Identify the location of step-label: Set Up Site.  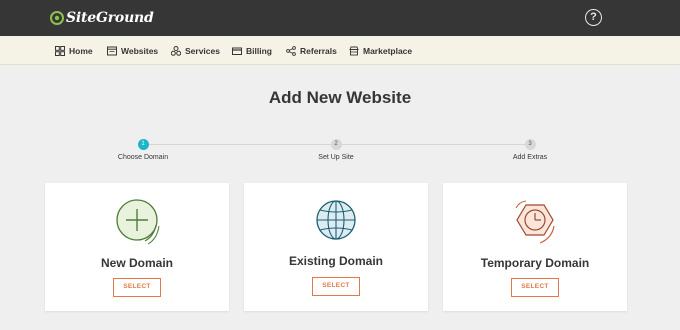
(336, 157).